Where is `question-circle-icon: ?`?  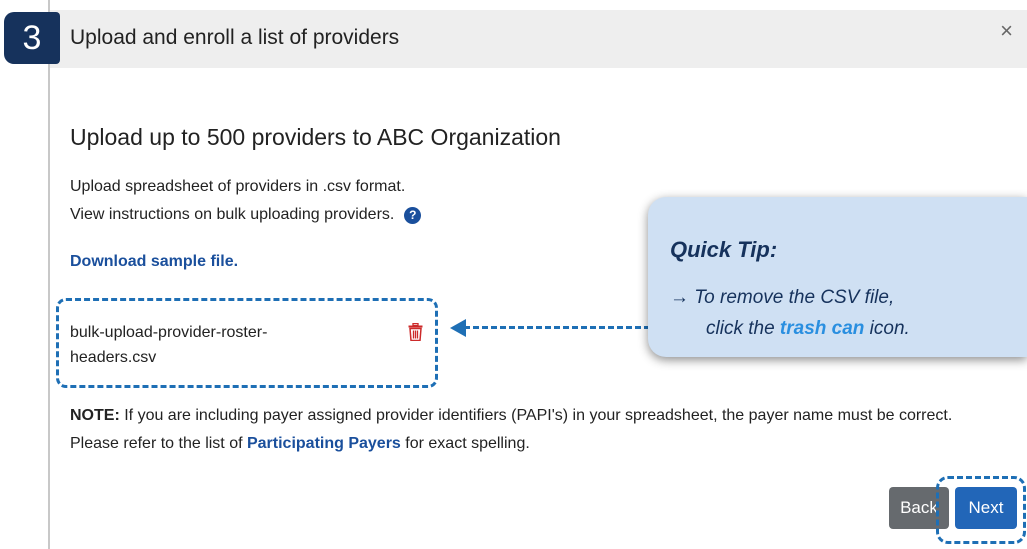 question-circle-icon: ? is located at coordinates (413, 215).